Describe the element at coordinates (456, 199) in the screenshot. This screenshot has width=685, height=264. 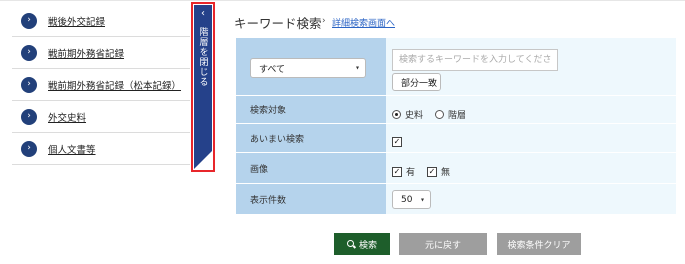
I see `count-row: 表示件数` at that location.